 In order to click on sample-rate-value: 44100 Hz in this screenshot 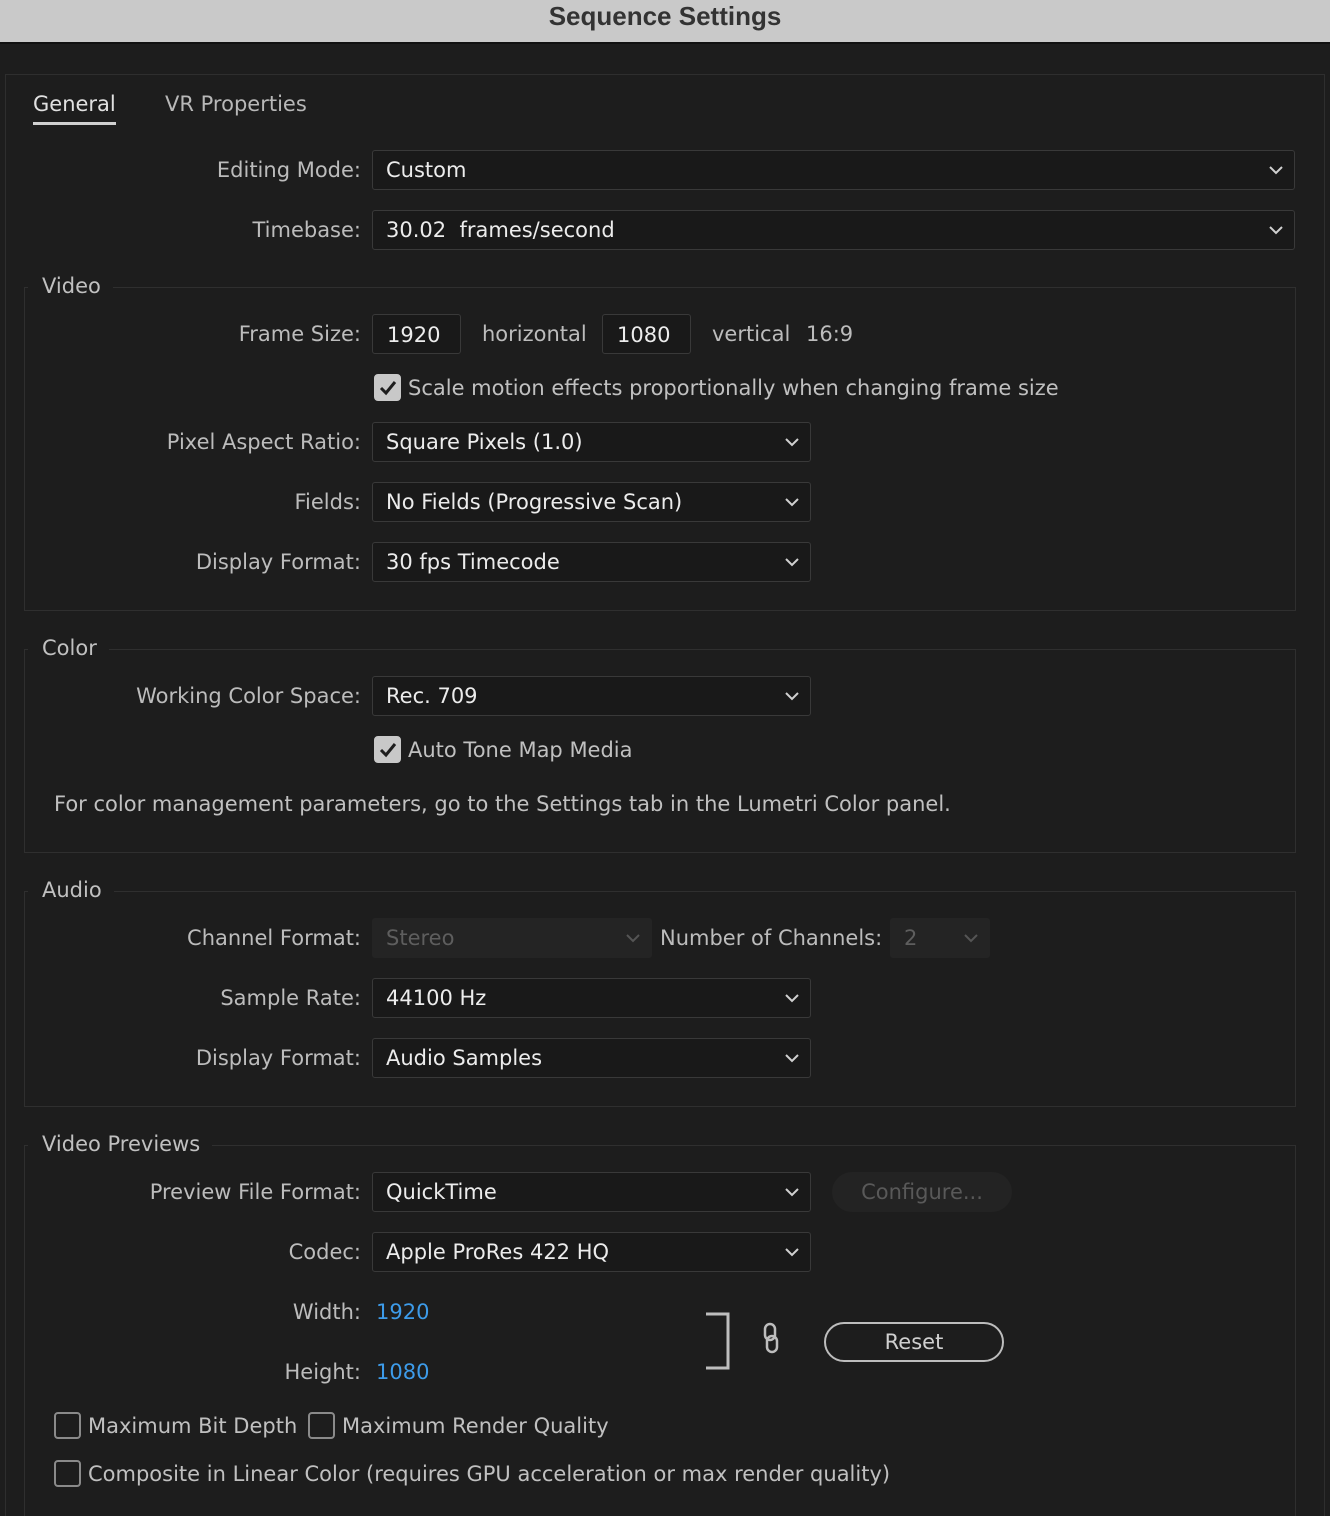, I will do `click(436, 998)`.